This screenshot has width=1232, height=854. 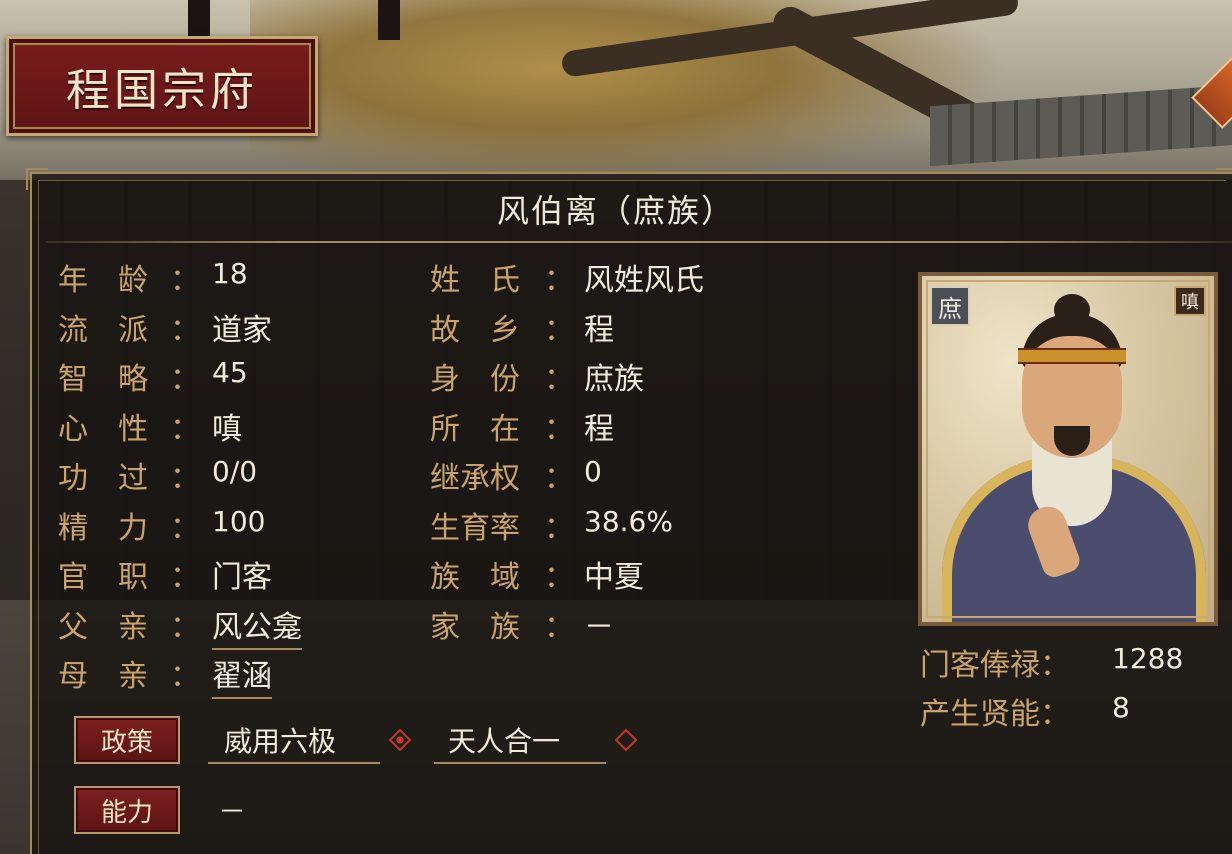 I want to click on portrait-frame, so click(x=1068, y=449).